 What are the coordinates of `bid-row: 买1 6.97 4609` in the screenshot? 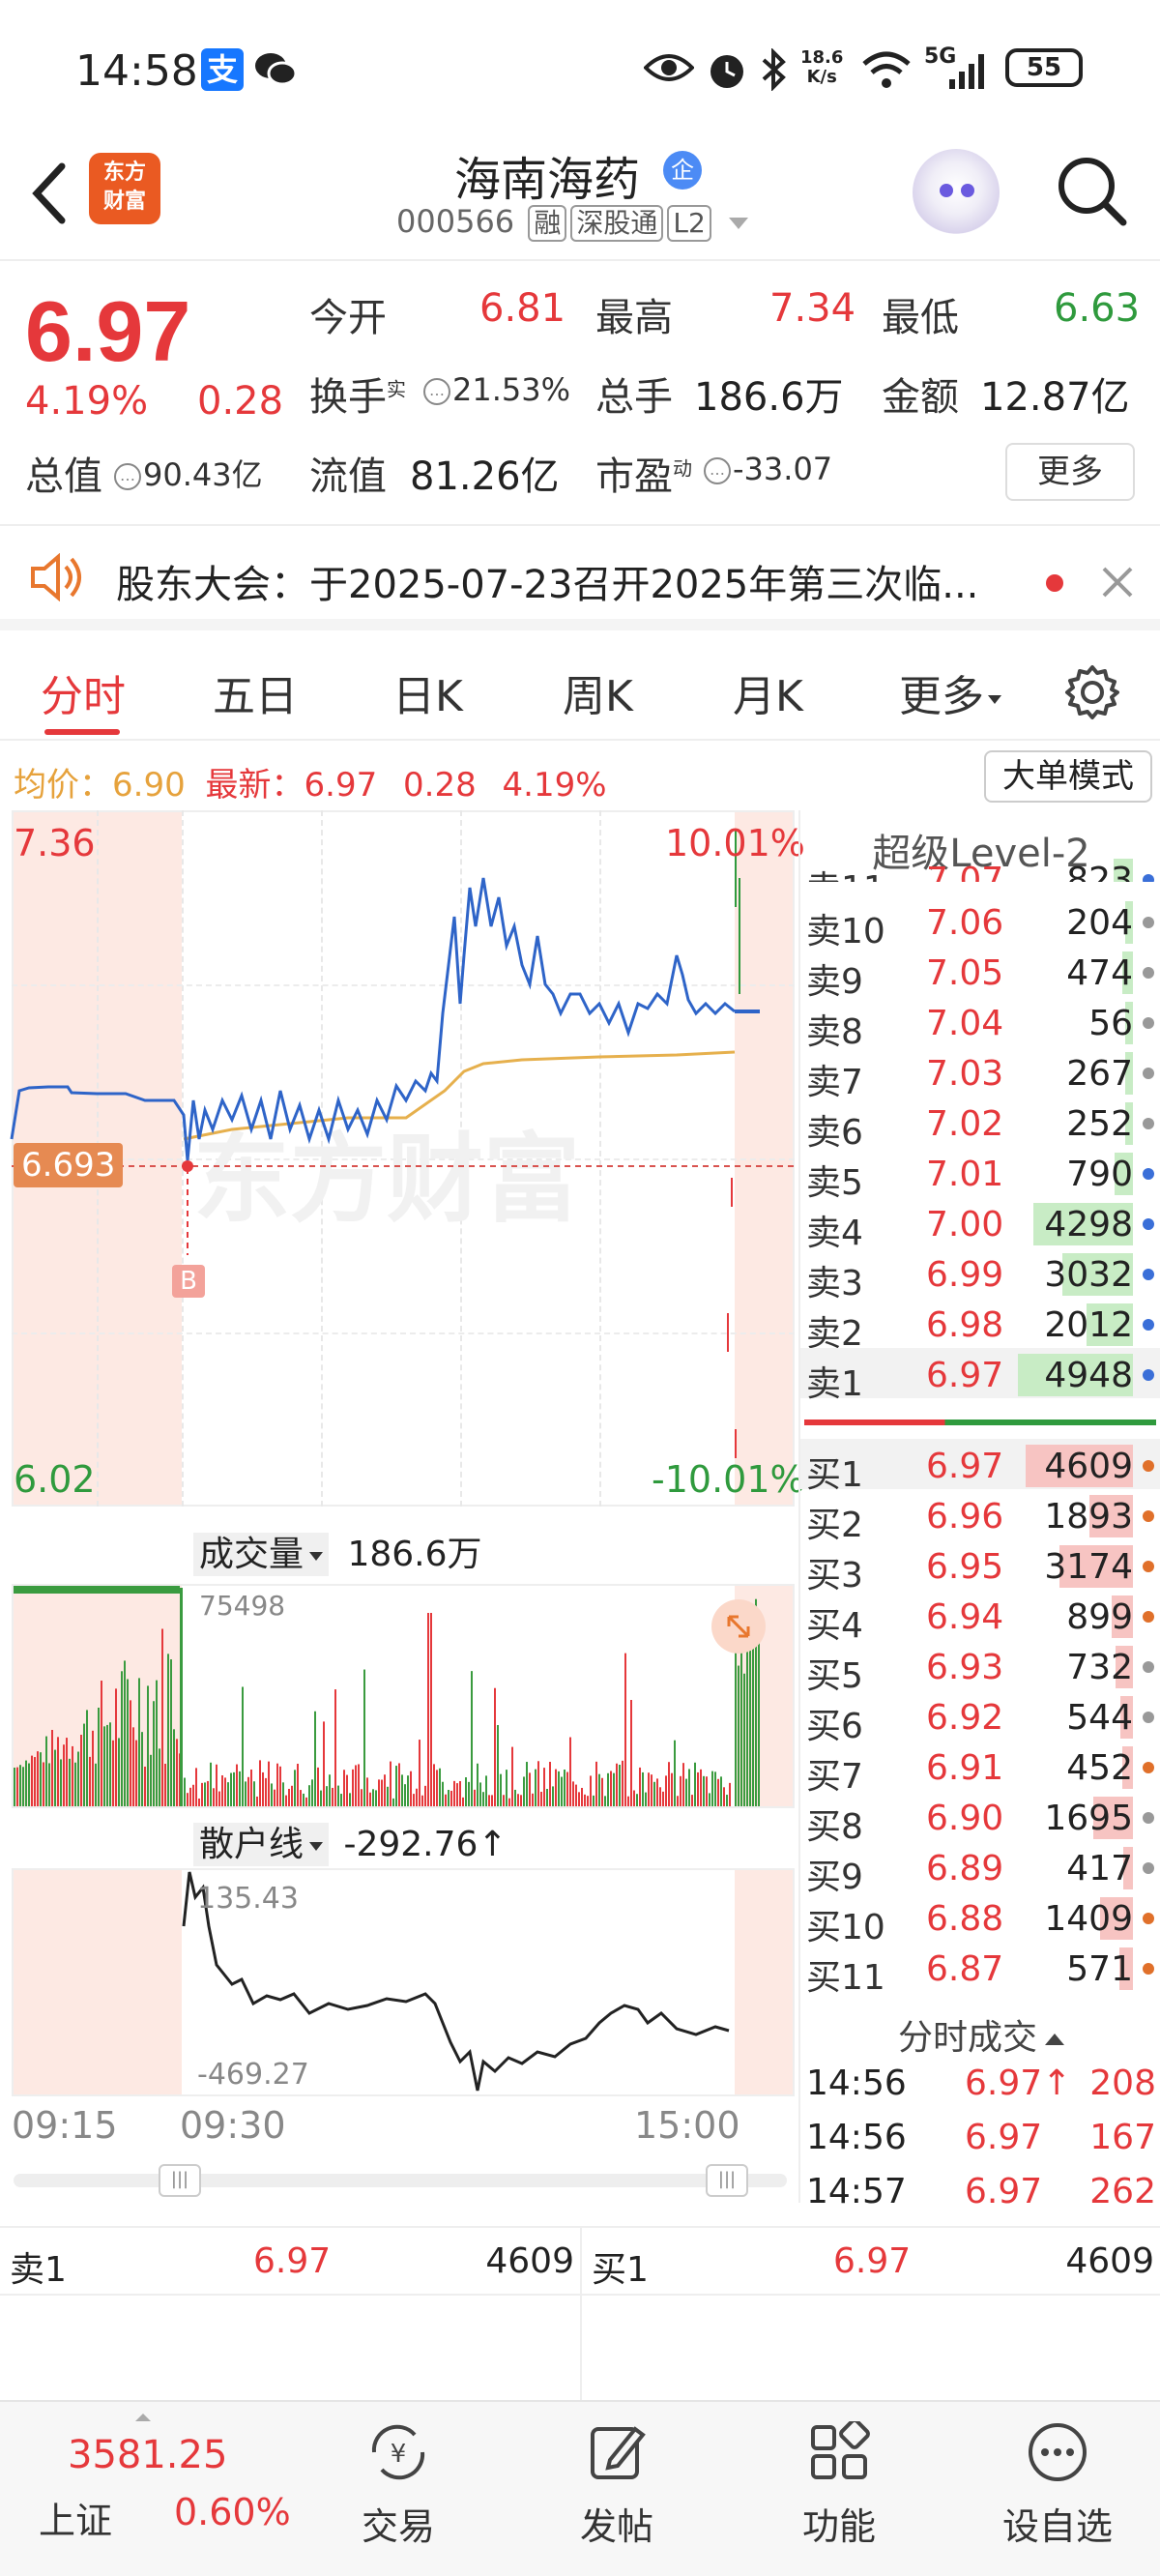 It's located at (980, 1467).